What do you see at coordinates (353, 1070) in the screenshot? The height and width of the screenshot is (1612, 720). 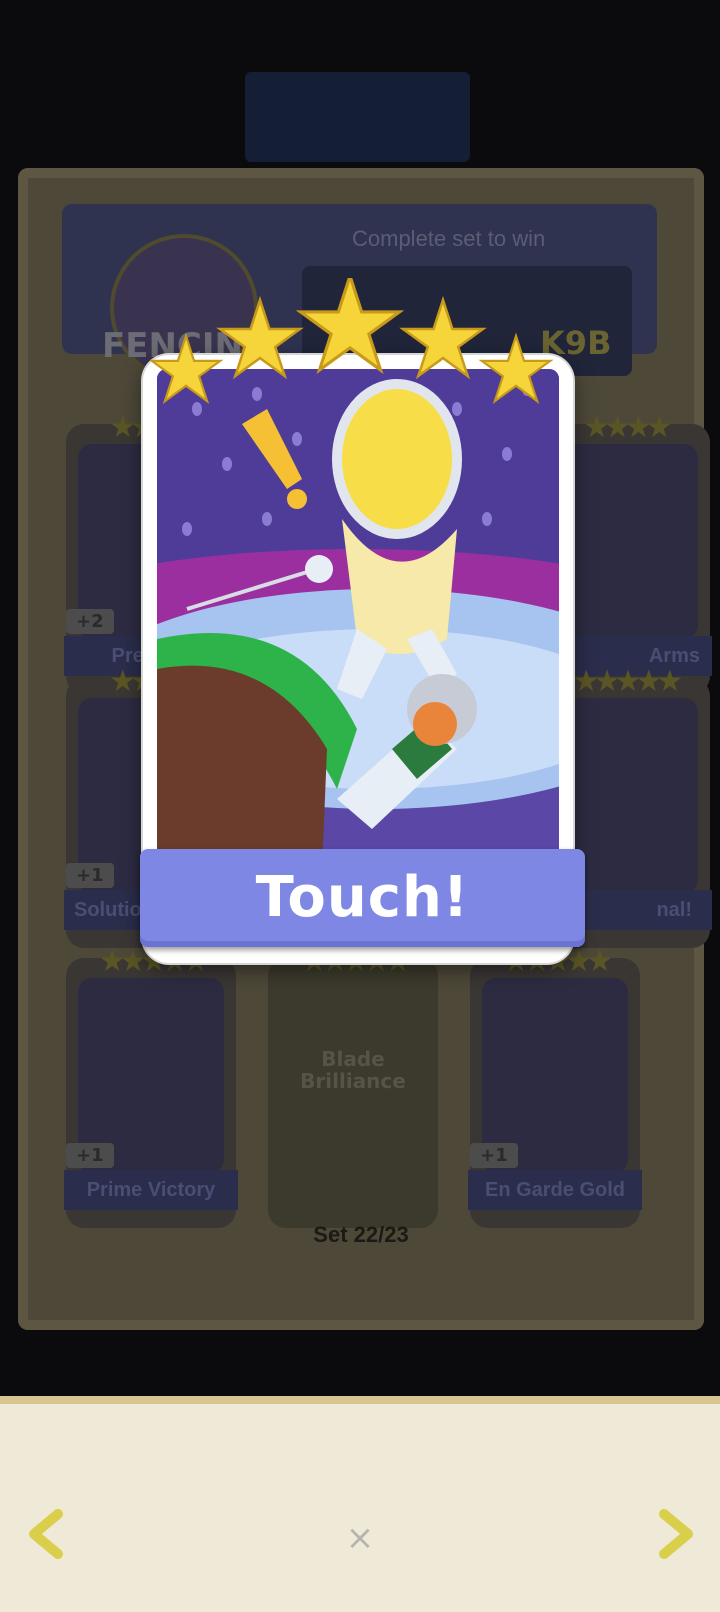 I see `missing-card-name: Blade Brilliance` at bounding box center [353, 1070].